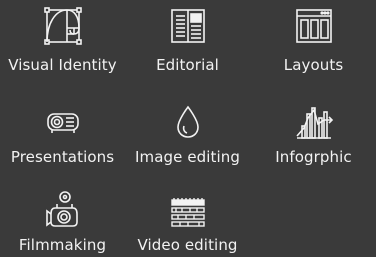  Describe the element at coordinates (187, 65) in the screenshot. I see `service-label: Editorial` at that location.